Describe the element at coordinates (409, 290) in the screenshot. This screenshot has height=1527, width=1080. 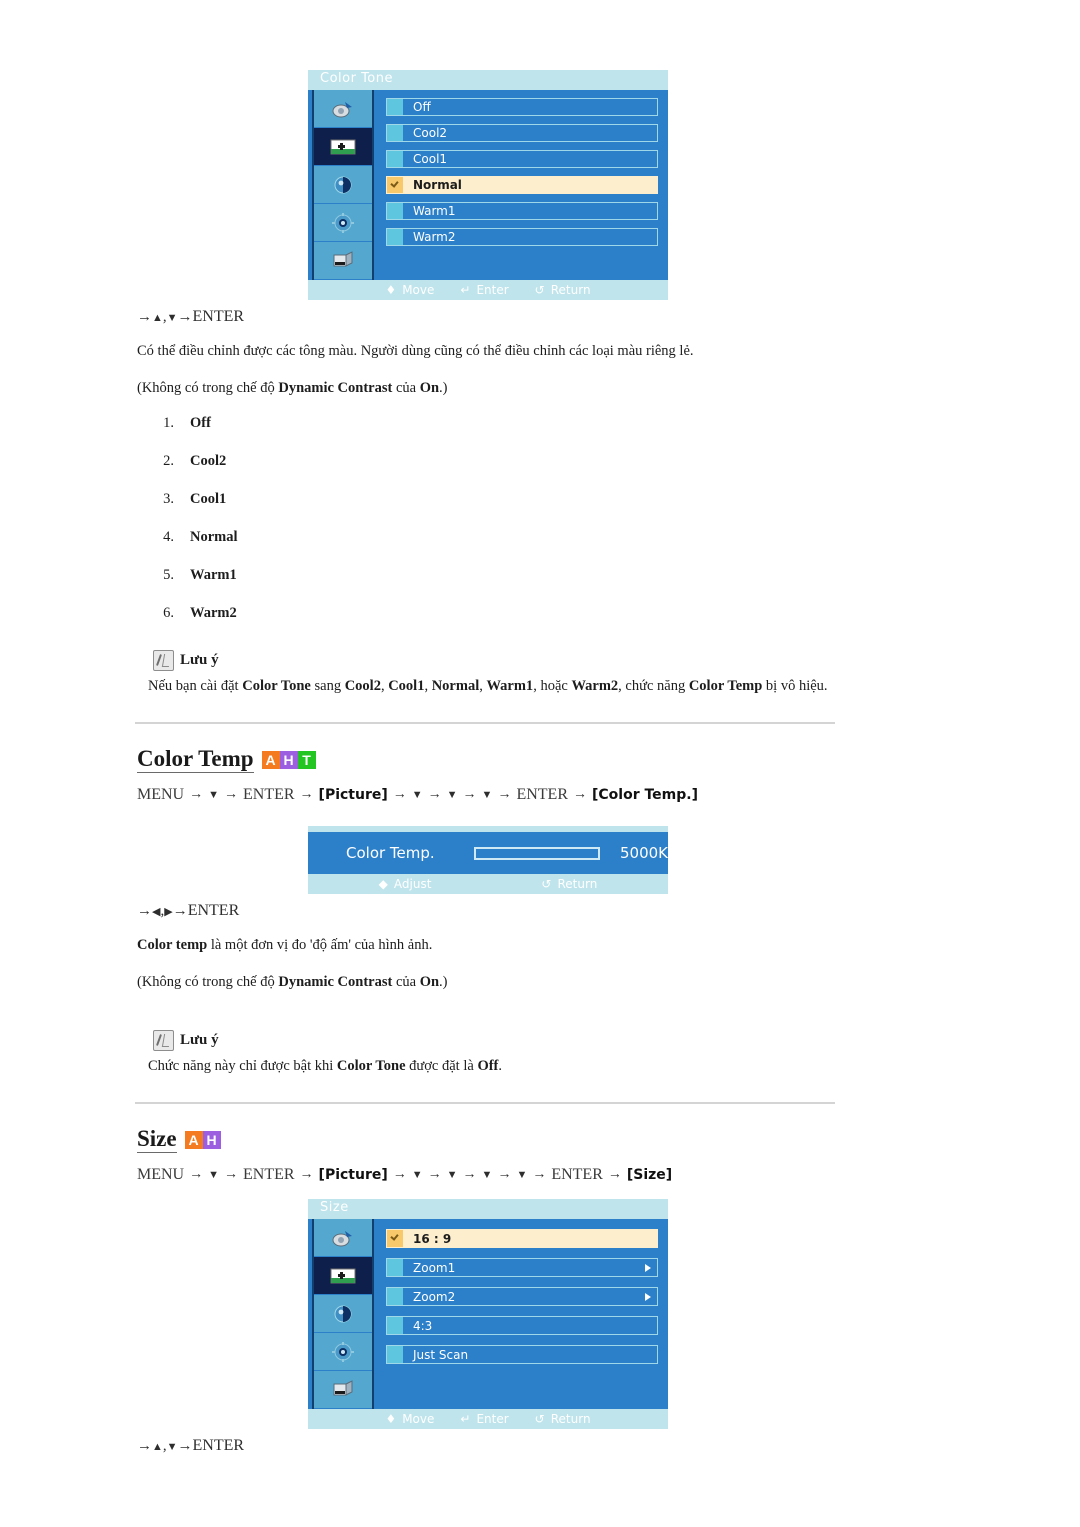
I see `osd-footer-item: ♦ Move` at that location.